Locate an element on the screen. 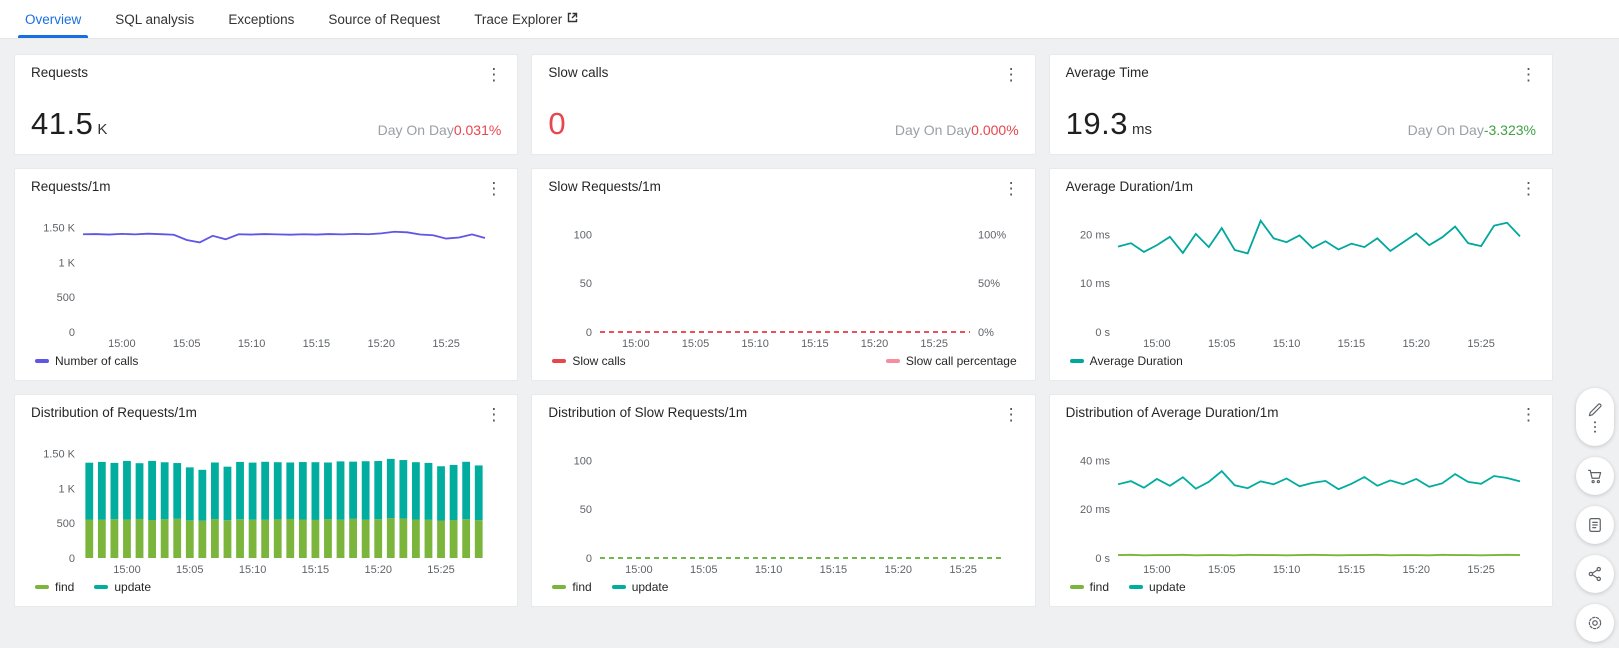  svg-text: 100 is located at coordinates (583, 461).